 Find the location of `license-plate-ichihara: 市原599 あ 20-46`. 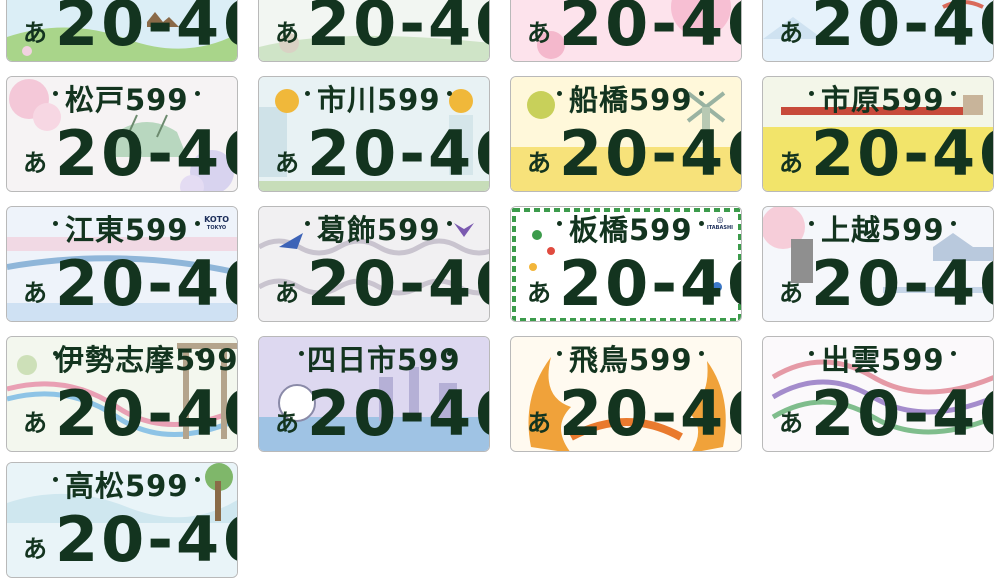

license-plate-ichihara: 市原599 あ 20-46 is located at coordinates (878, 134).